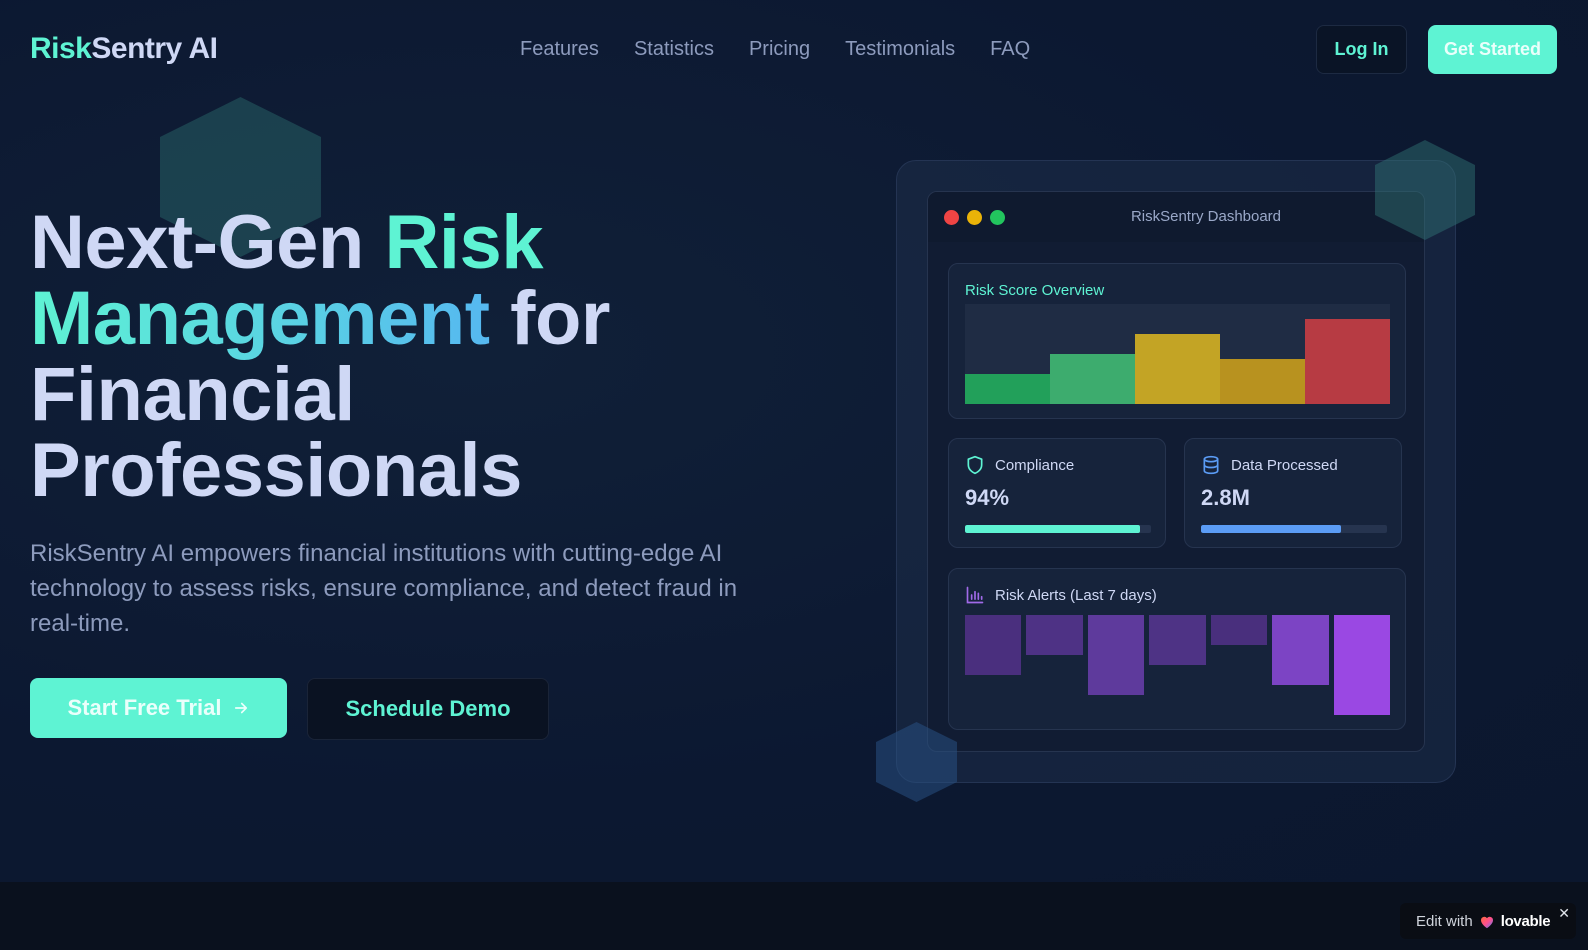  What do you see at coordinates (207, 242) in the screenshot?
I see `hero-title-part1: Next-Gen` at bounding box center [207, 242].